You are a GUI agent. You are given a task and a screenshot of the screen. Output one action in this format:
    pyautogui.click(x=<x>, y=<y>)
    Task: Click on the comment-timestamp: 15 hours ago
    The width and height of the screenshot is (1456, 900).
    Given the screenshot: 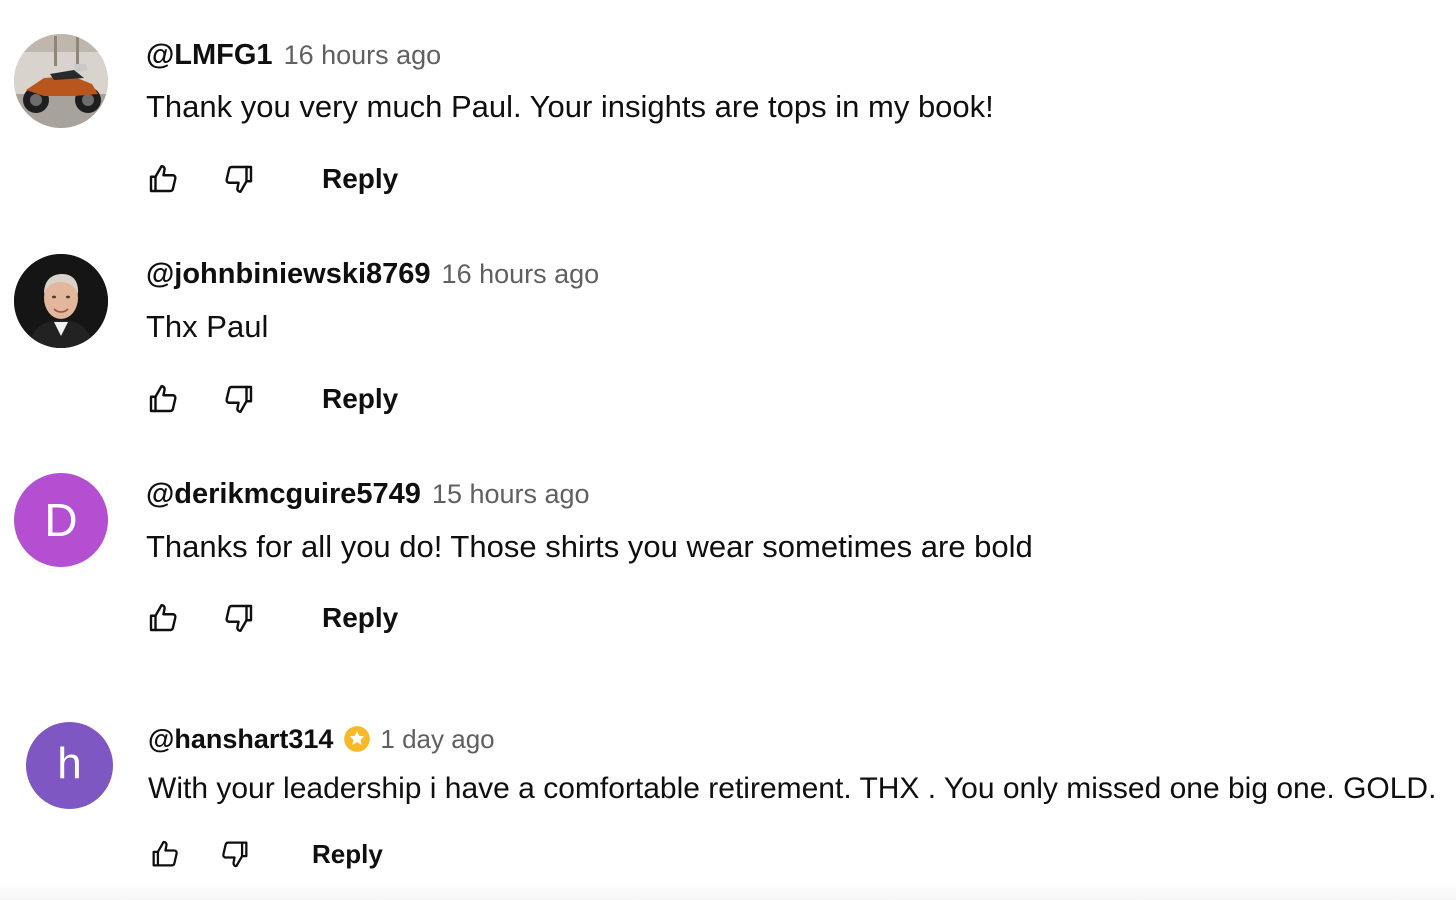 What is the action you would take?
    pyautogui.click(x=511, y=494)
    